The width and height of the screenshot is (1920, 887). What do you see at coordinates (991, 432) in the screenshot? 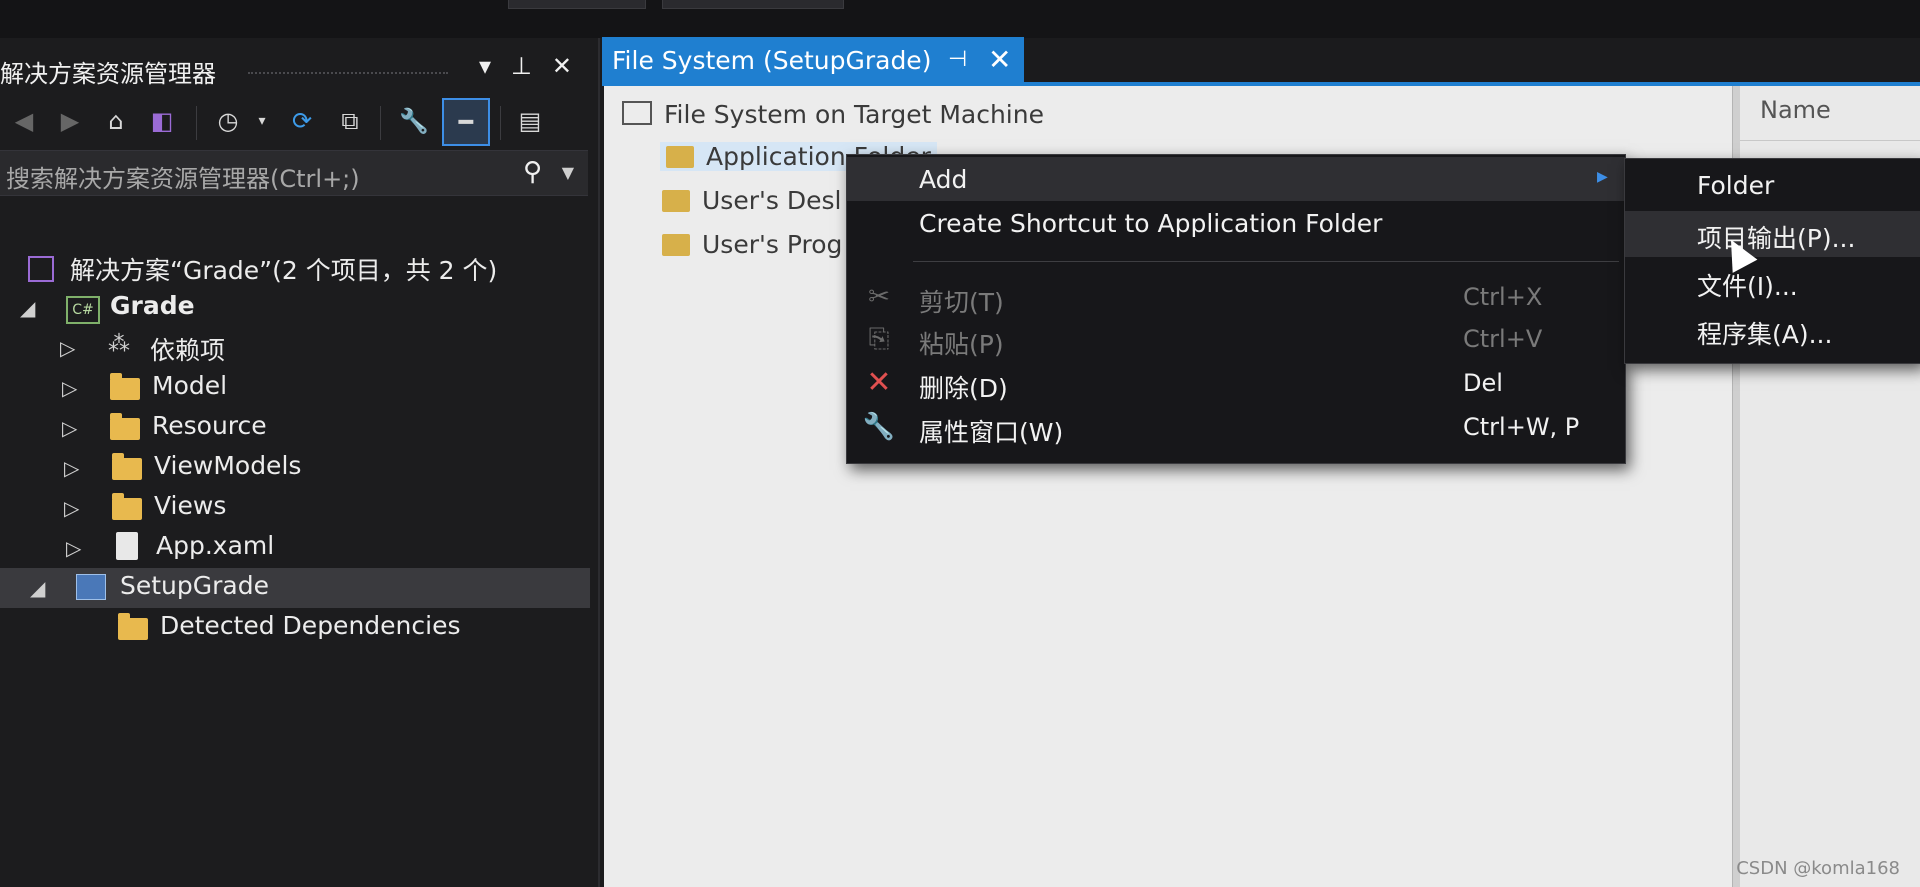
I see `menu-item-label: 属性窗口(W)` at bounding box center [991, 432].